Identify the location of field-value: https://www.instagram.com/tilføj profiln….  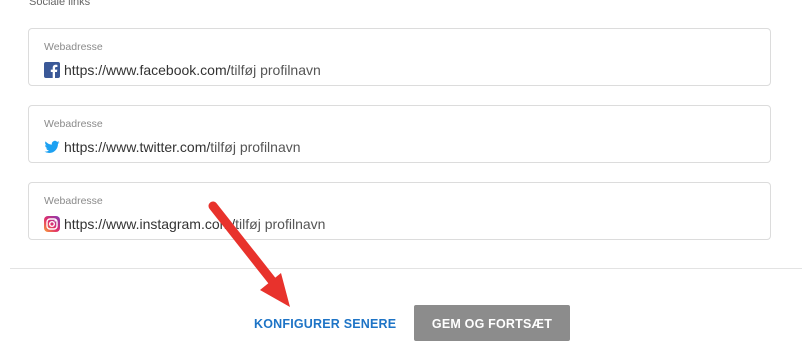
(402, 224).